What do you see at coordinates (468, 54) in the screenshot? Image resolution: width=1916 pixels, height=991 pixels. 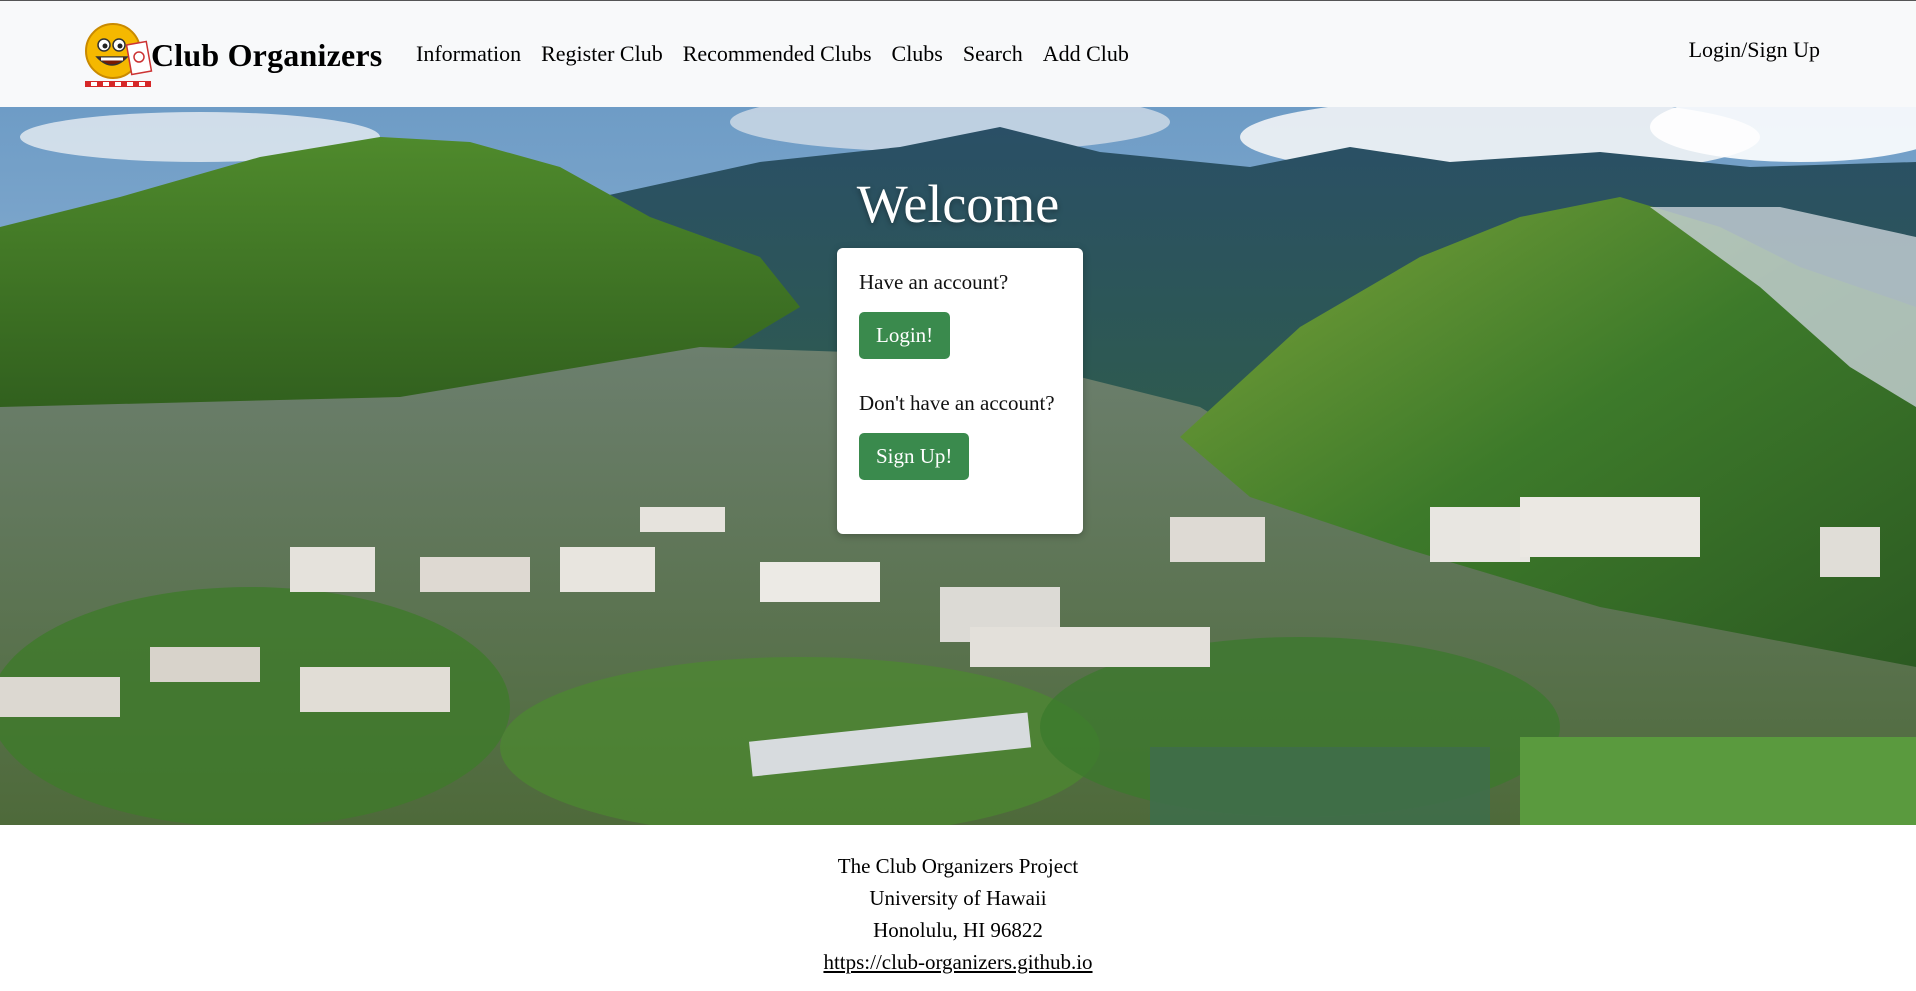 I see `nav-link-information: Information` at bounding box center [468, 54].